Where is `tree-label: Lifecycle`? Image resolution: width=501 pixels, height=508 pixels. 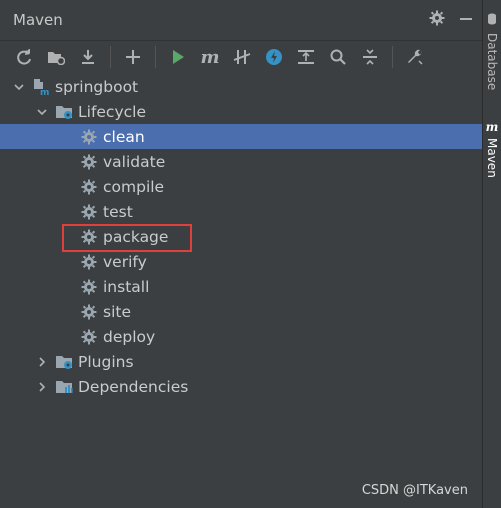 tree-label: Lifecycle is located at coordinates (112, 111).